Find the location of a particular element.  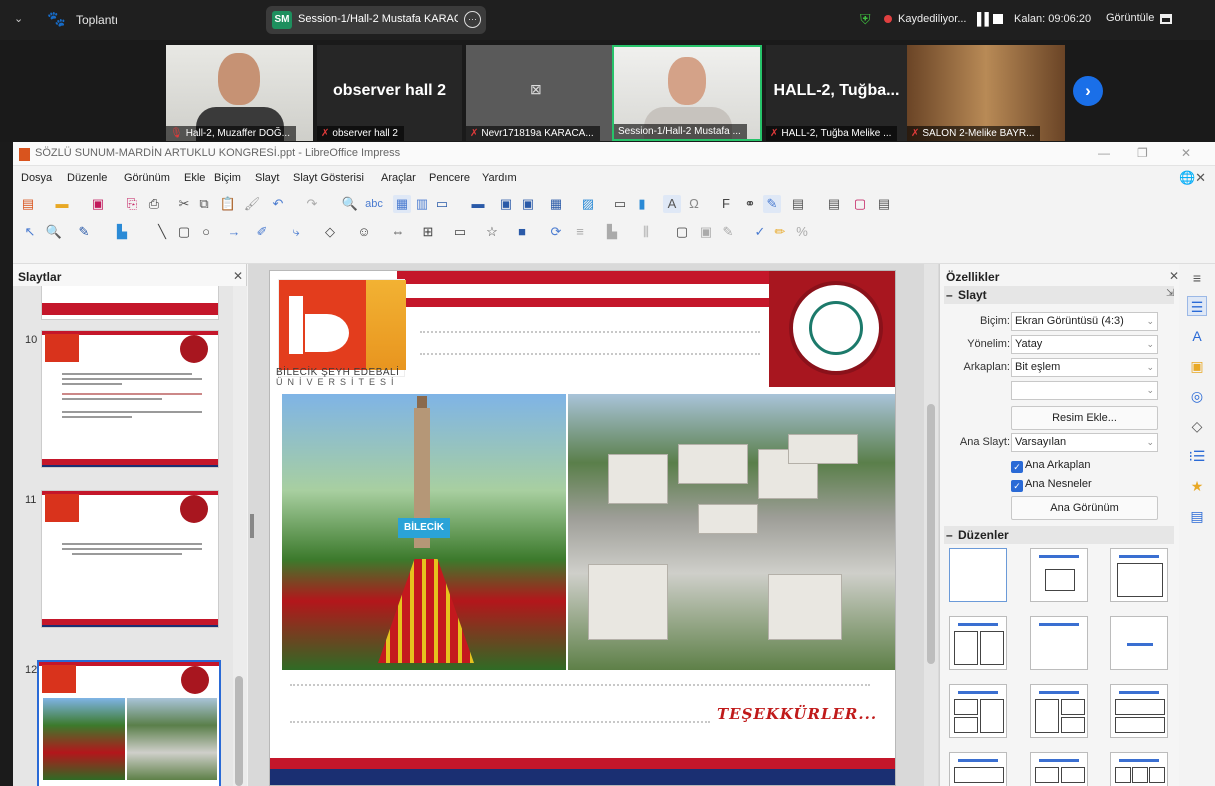

spellcheck-icon: abc is located at coordinates (374, 204).